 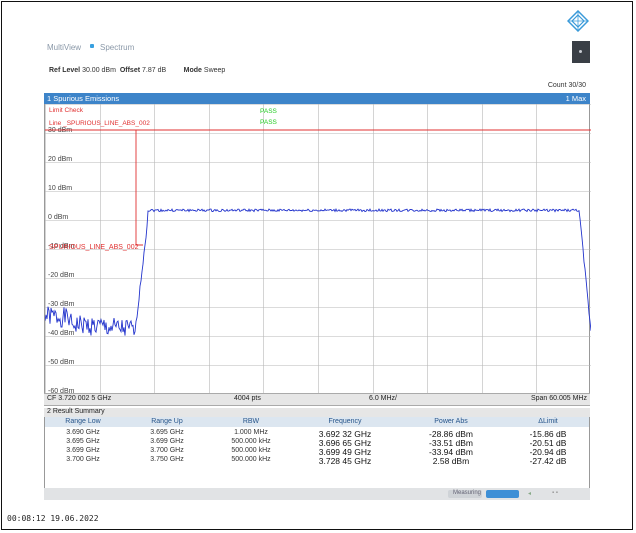 I want to click on table-cell: 3.728 45 GHz, so click(x=345, y=461).